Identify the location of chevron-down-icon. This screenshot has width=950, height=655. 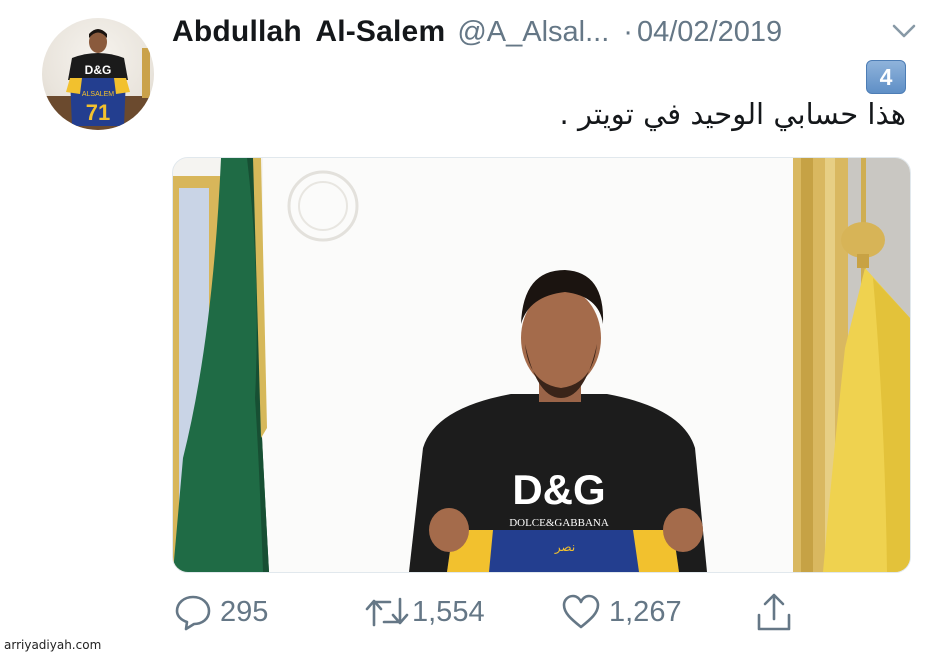
(904, 31).